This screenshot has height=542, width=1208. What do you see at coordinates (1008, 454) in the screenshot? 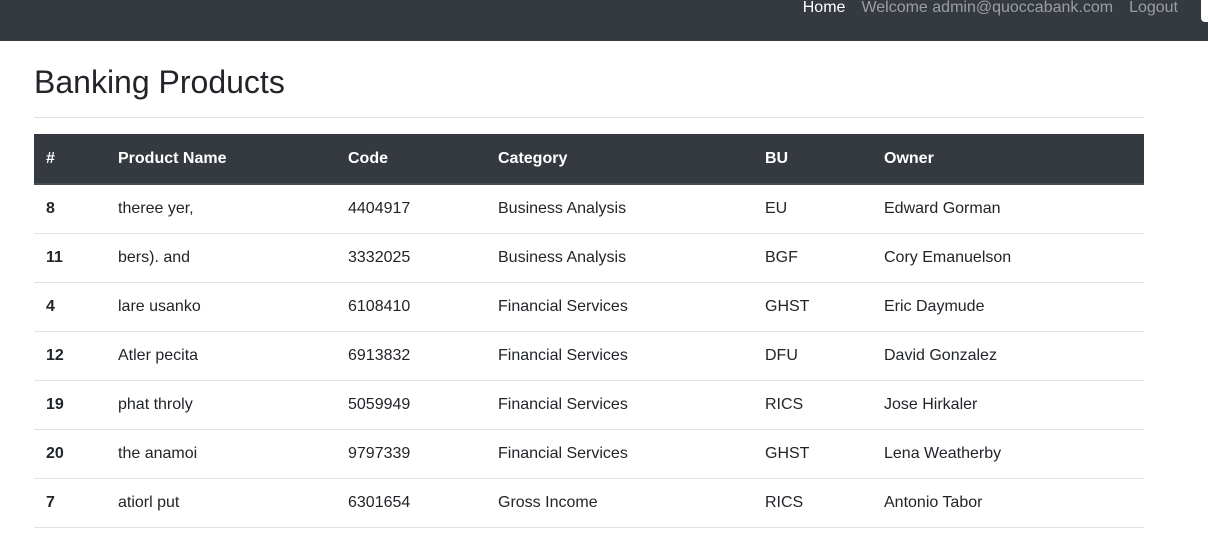
I see `cell-owner: Lena Weatherby` at bounding box center [1008, 454].